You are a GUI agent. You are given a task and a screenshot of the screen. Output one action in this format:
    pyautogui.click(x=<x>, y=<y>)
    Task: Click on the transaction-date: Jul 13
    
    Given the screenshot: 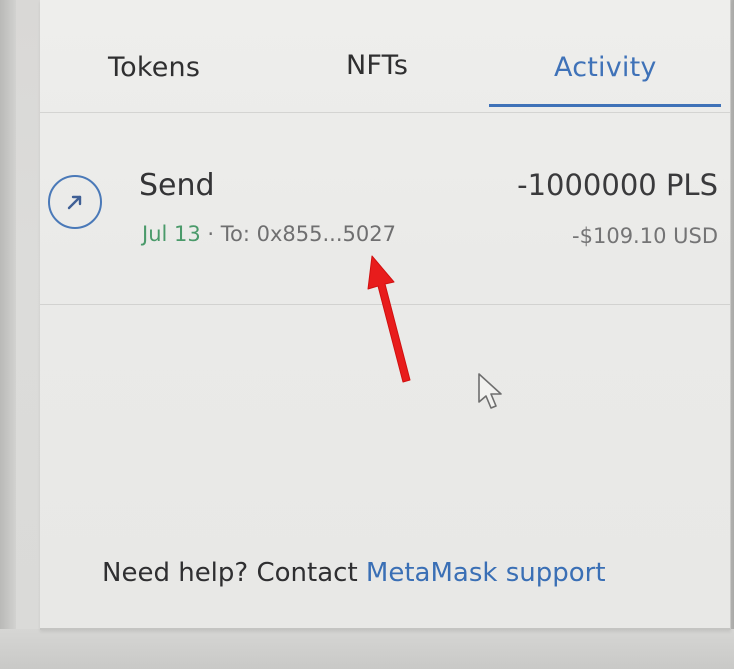 What is the action you would take?
    pyautogui.click(x=171, y=234)
    